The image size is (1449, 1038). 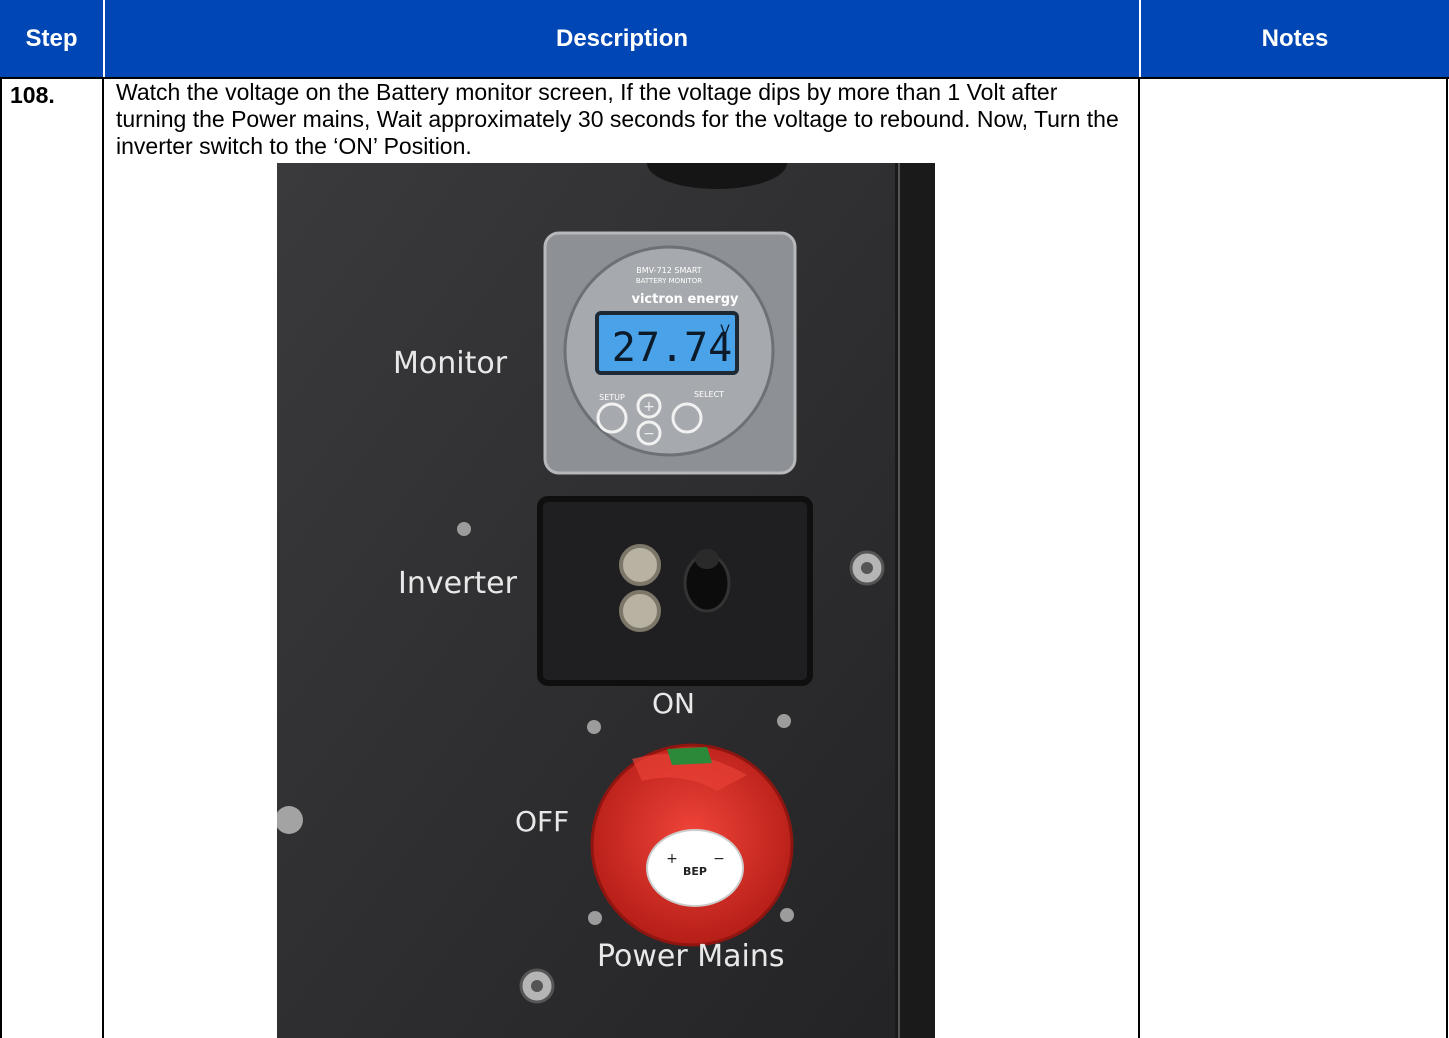 What do you see at coordinates (103, 557) in the screenshot?
I see `table-border-step` at bounding box center [103, 557].